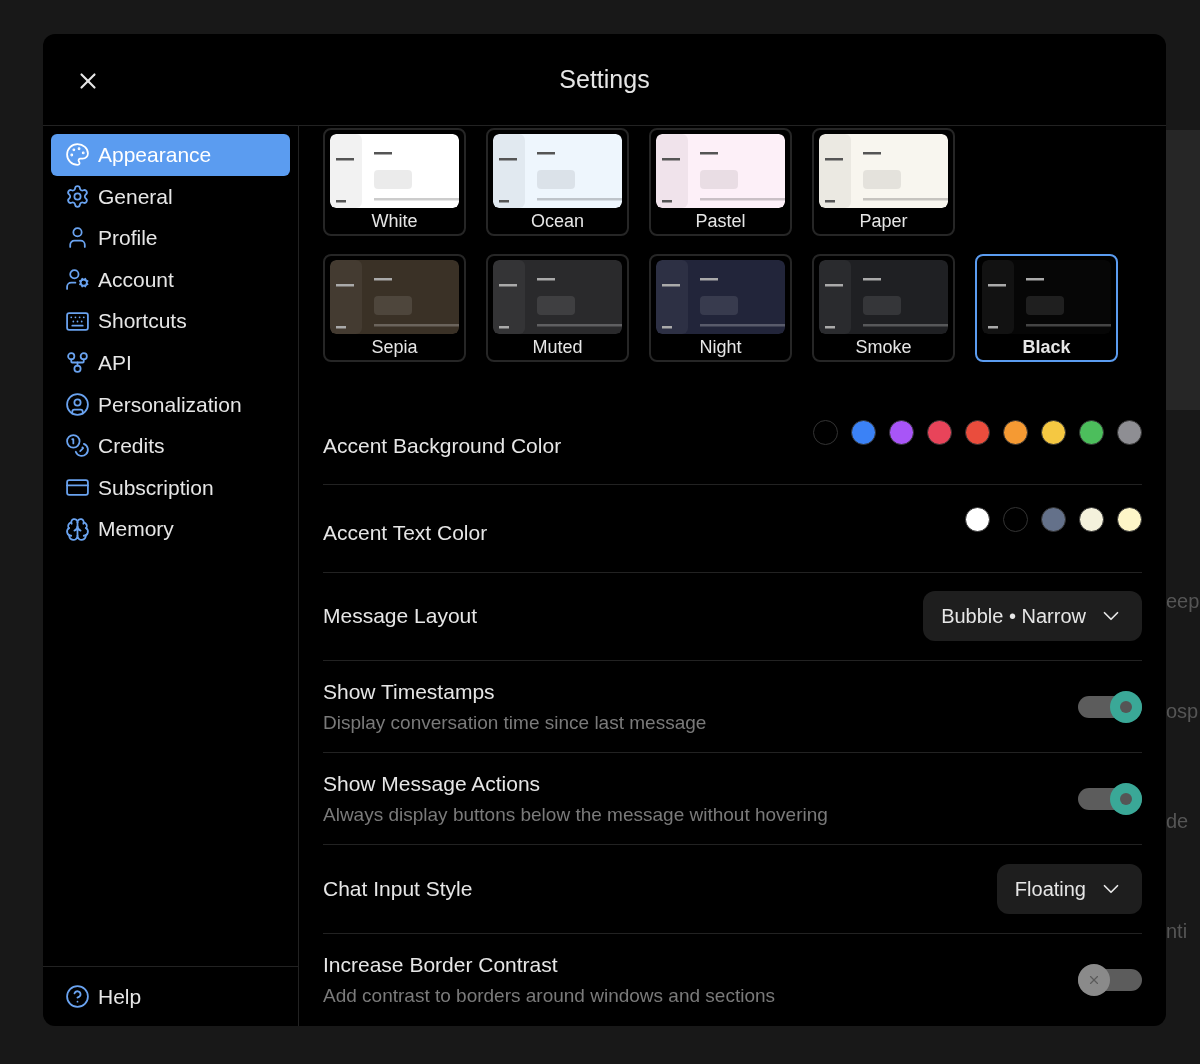  Describe the element at coordinates (77, 280) in the screenshot. I see `user-gear-icon` at that location.